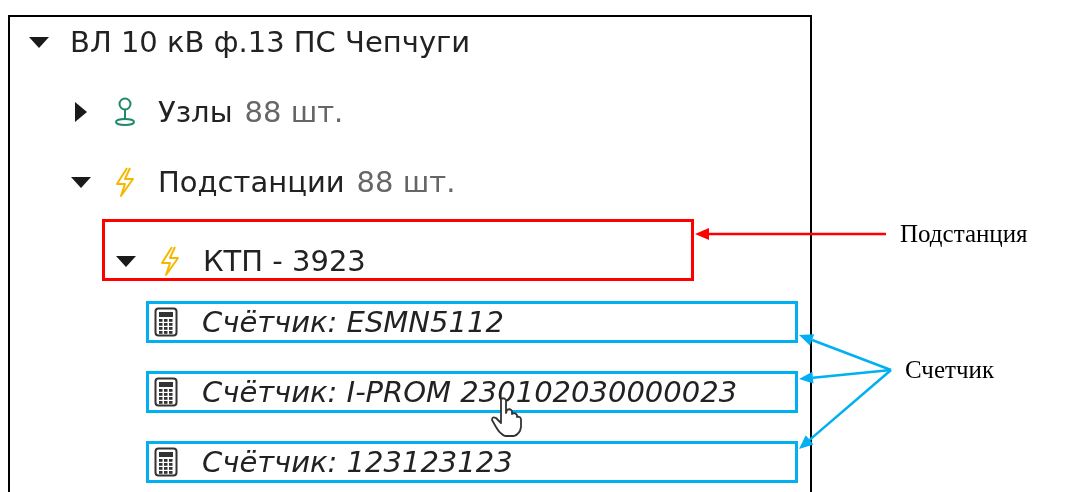 This screenshot has height=492, width=1065. Describe the element at coordinates (251, 182) in the screenshot. I see `tree-item-label: Подстанции` at that location.